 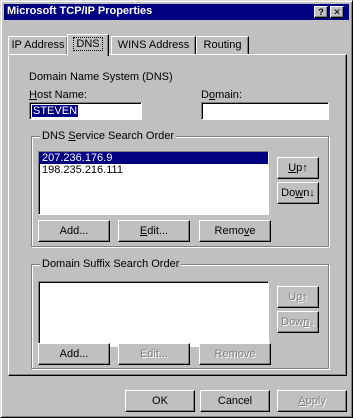 I want to click on tab-wins-address: WINS Address, so click(x=153, y=45).